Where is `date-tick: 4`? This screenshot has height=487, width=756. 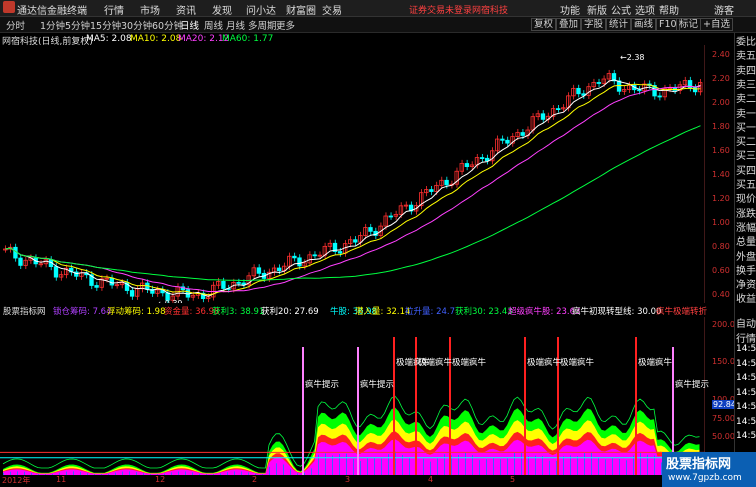 date-tick: 4 is located at coordinates (431, 479).